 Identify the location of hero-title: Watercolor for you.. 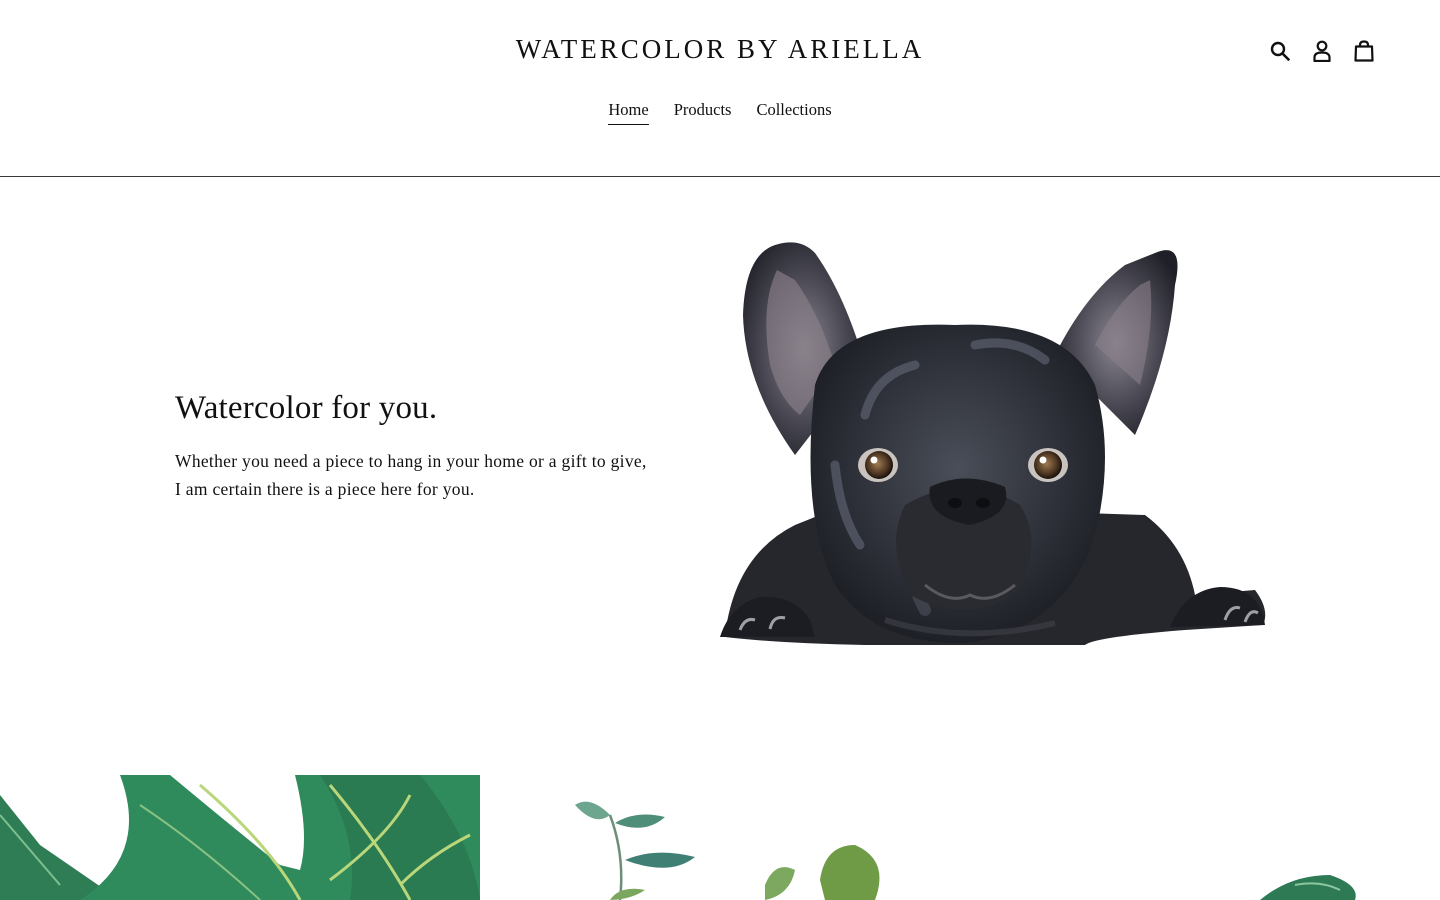
(306, 408).